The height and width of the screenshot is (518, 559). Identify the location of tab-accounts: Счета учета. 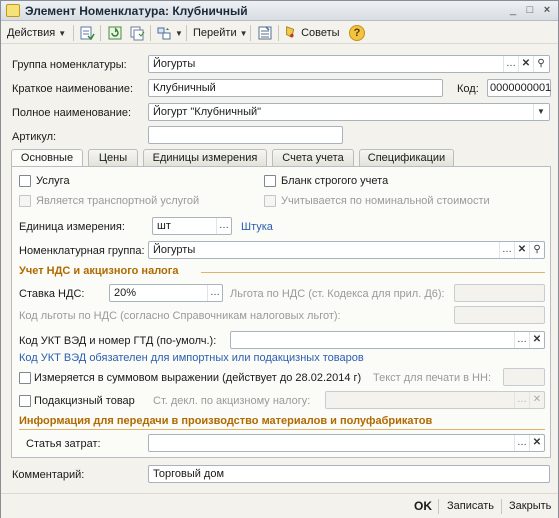
(313, 158).